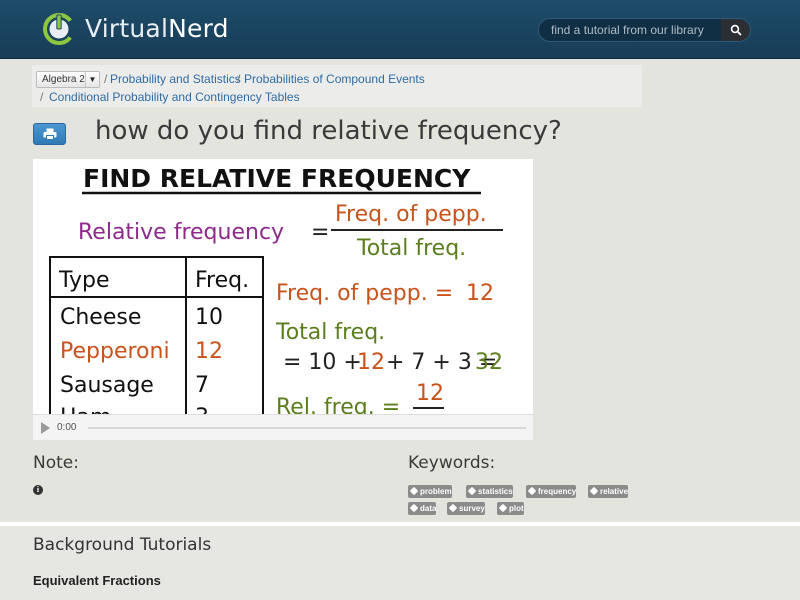  I want to click on table-cell-freq: 10, so click(209, 317).